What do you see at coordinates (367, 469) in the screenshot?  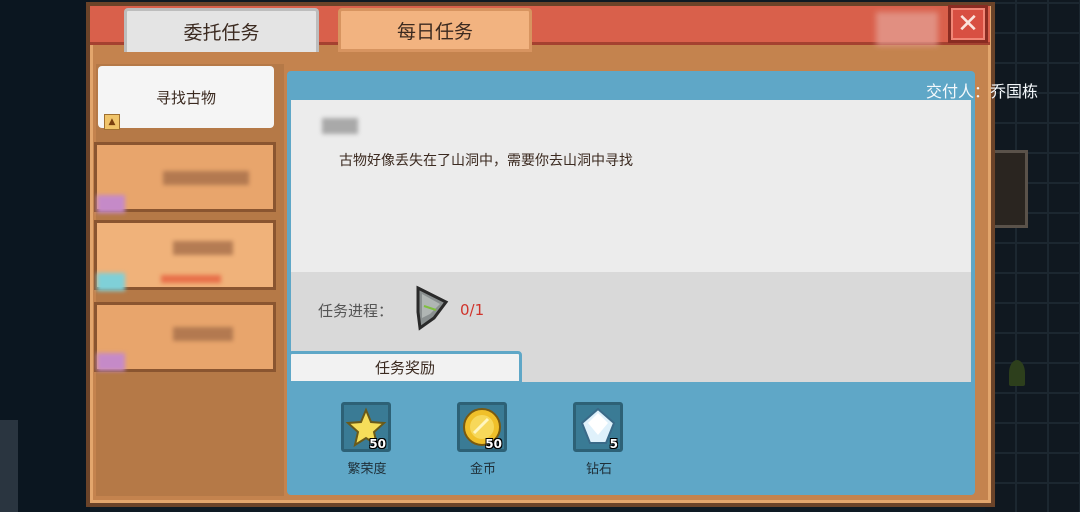 I see `reward-label-prosperity: 繁荣度` at bounding box center [367, 469].